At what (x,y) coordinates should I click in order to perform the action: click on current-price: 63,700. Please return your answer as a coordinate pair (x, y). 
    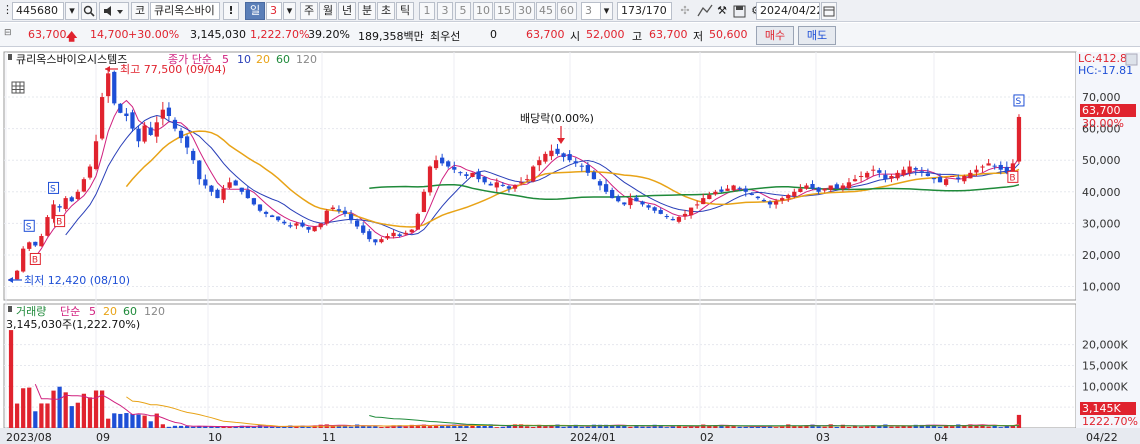
    Looking at the image, I should click on (47, 34).